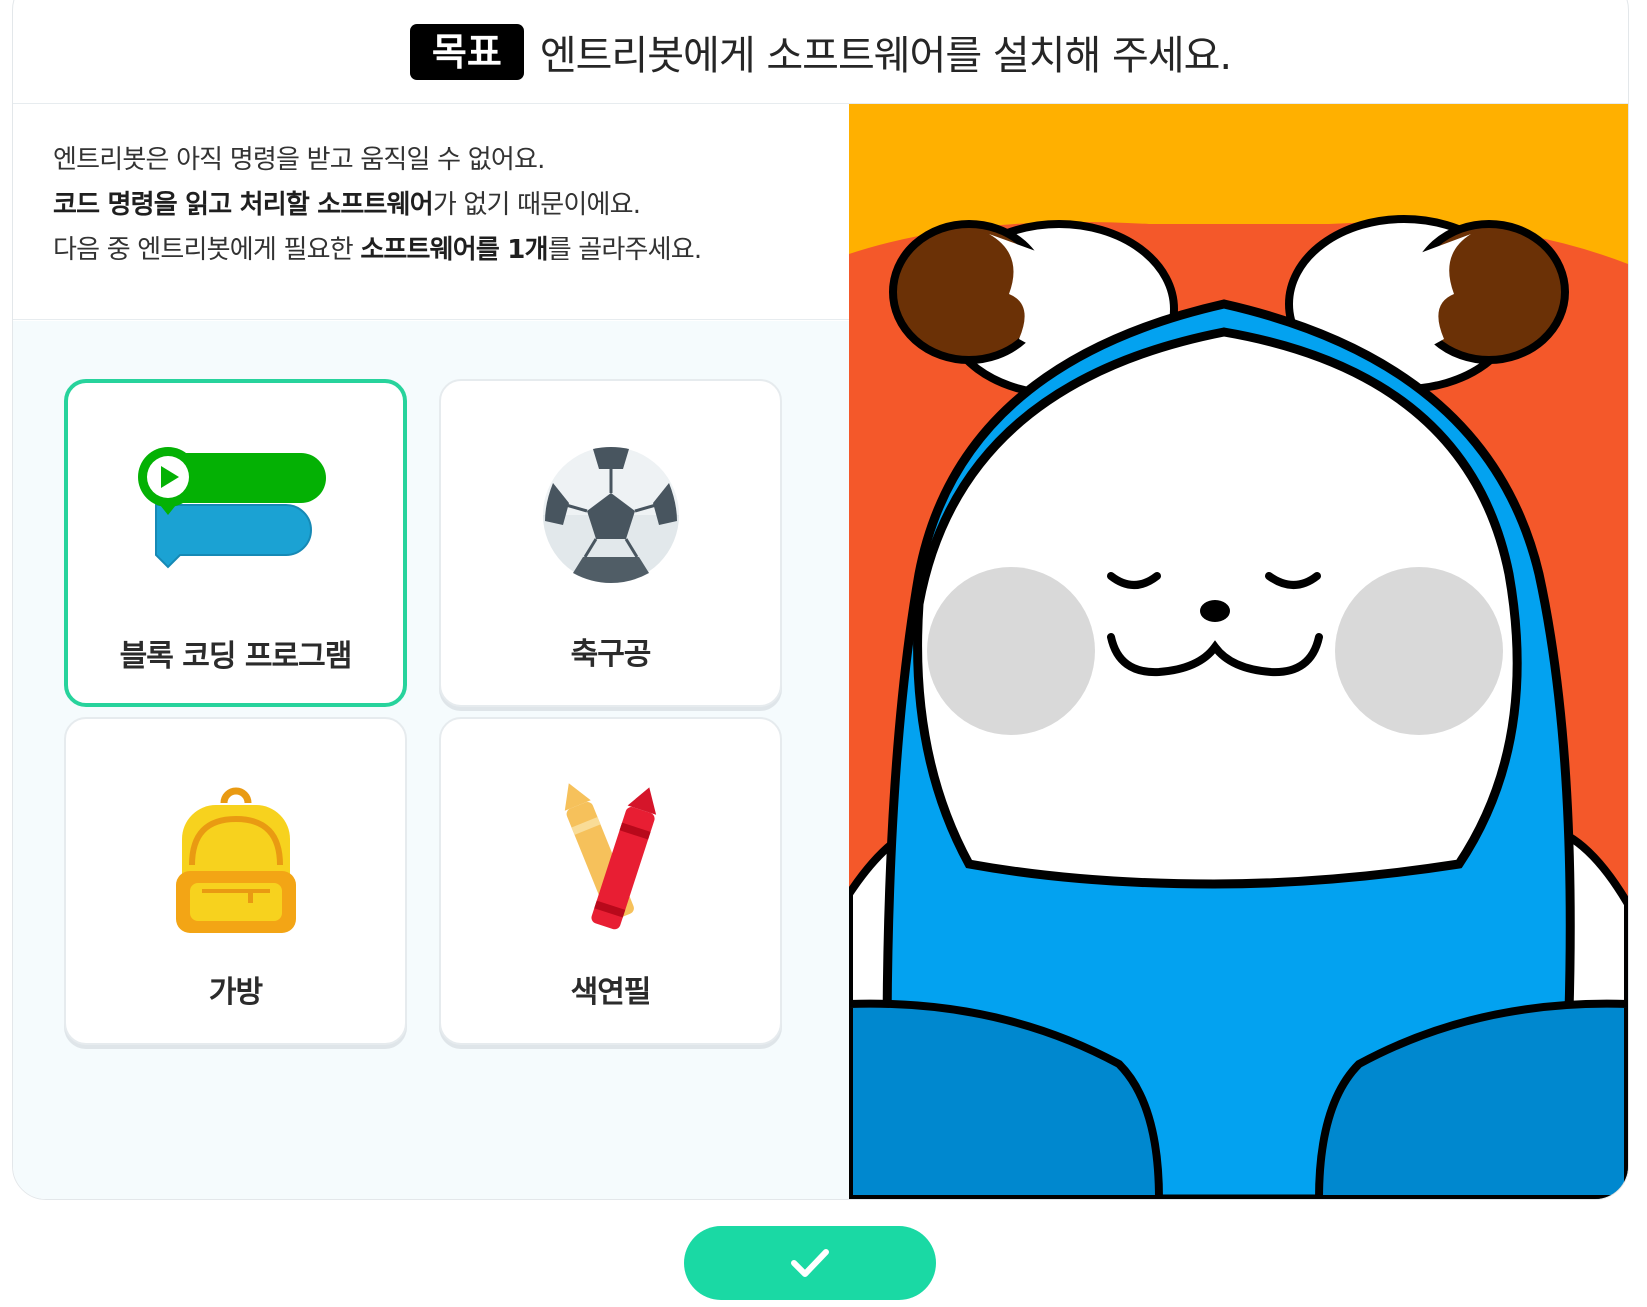 Image resolution: width=1647 pixels, height=1307 pixels. I want to click on description-line-3-bold: 소프트웨어를 1개, so click(454, 250).